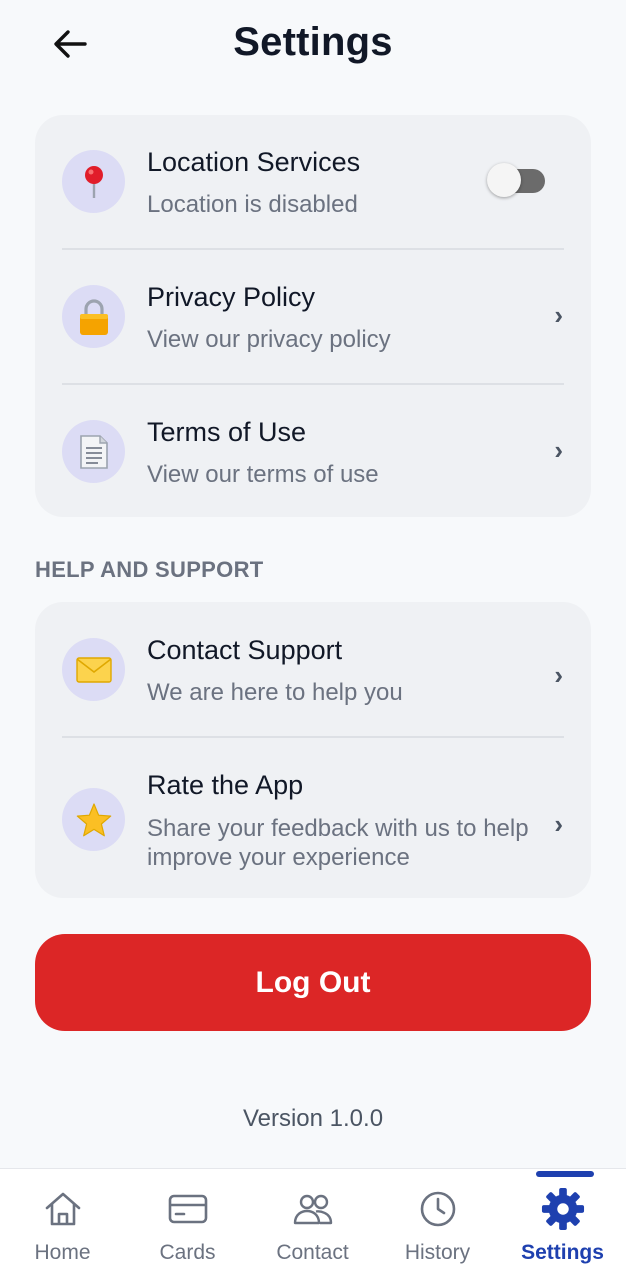 This screenshot has width=626, height=1280. Describe the element at coordinates (245, 650) in the screenshot. I see `contact-support-title: Contact Support` at that location.